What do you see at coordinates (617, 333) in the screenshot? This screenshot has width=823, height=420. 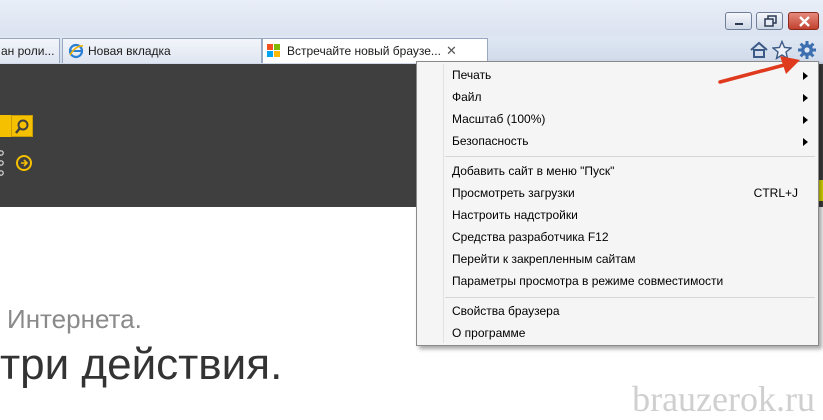 I see `menu-item-about: О программе` at bounding box center [617, 333].